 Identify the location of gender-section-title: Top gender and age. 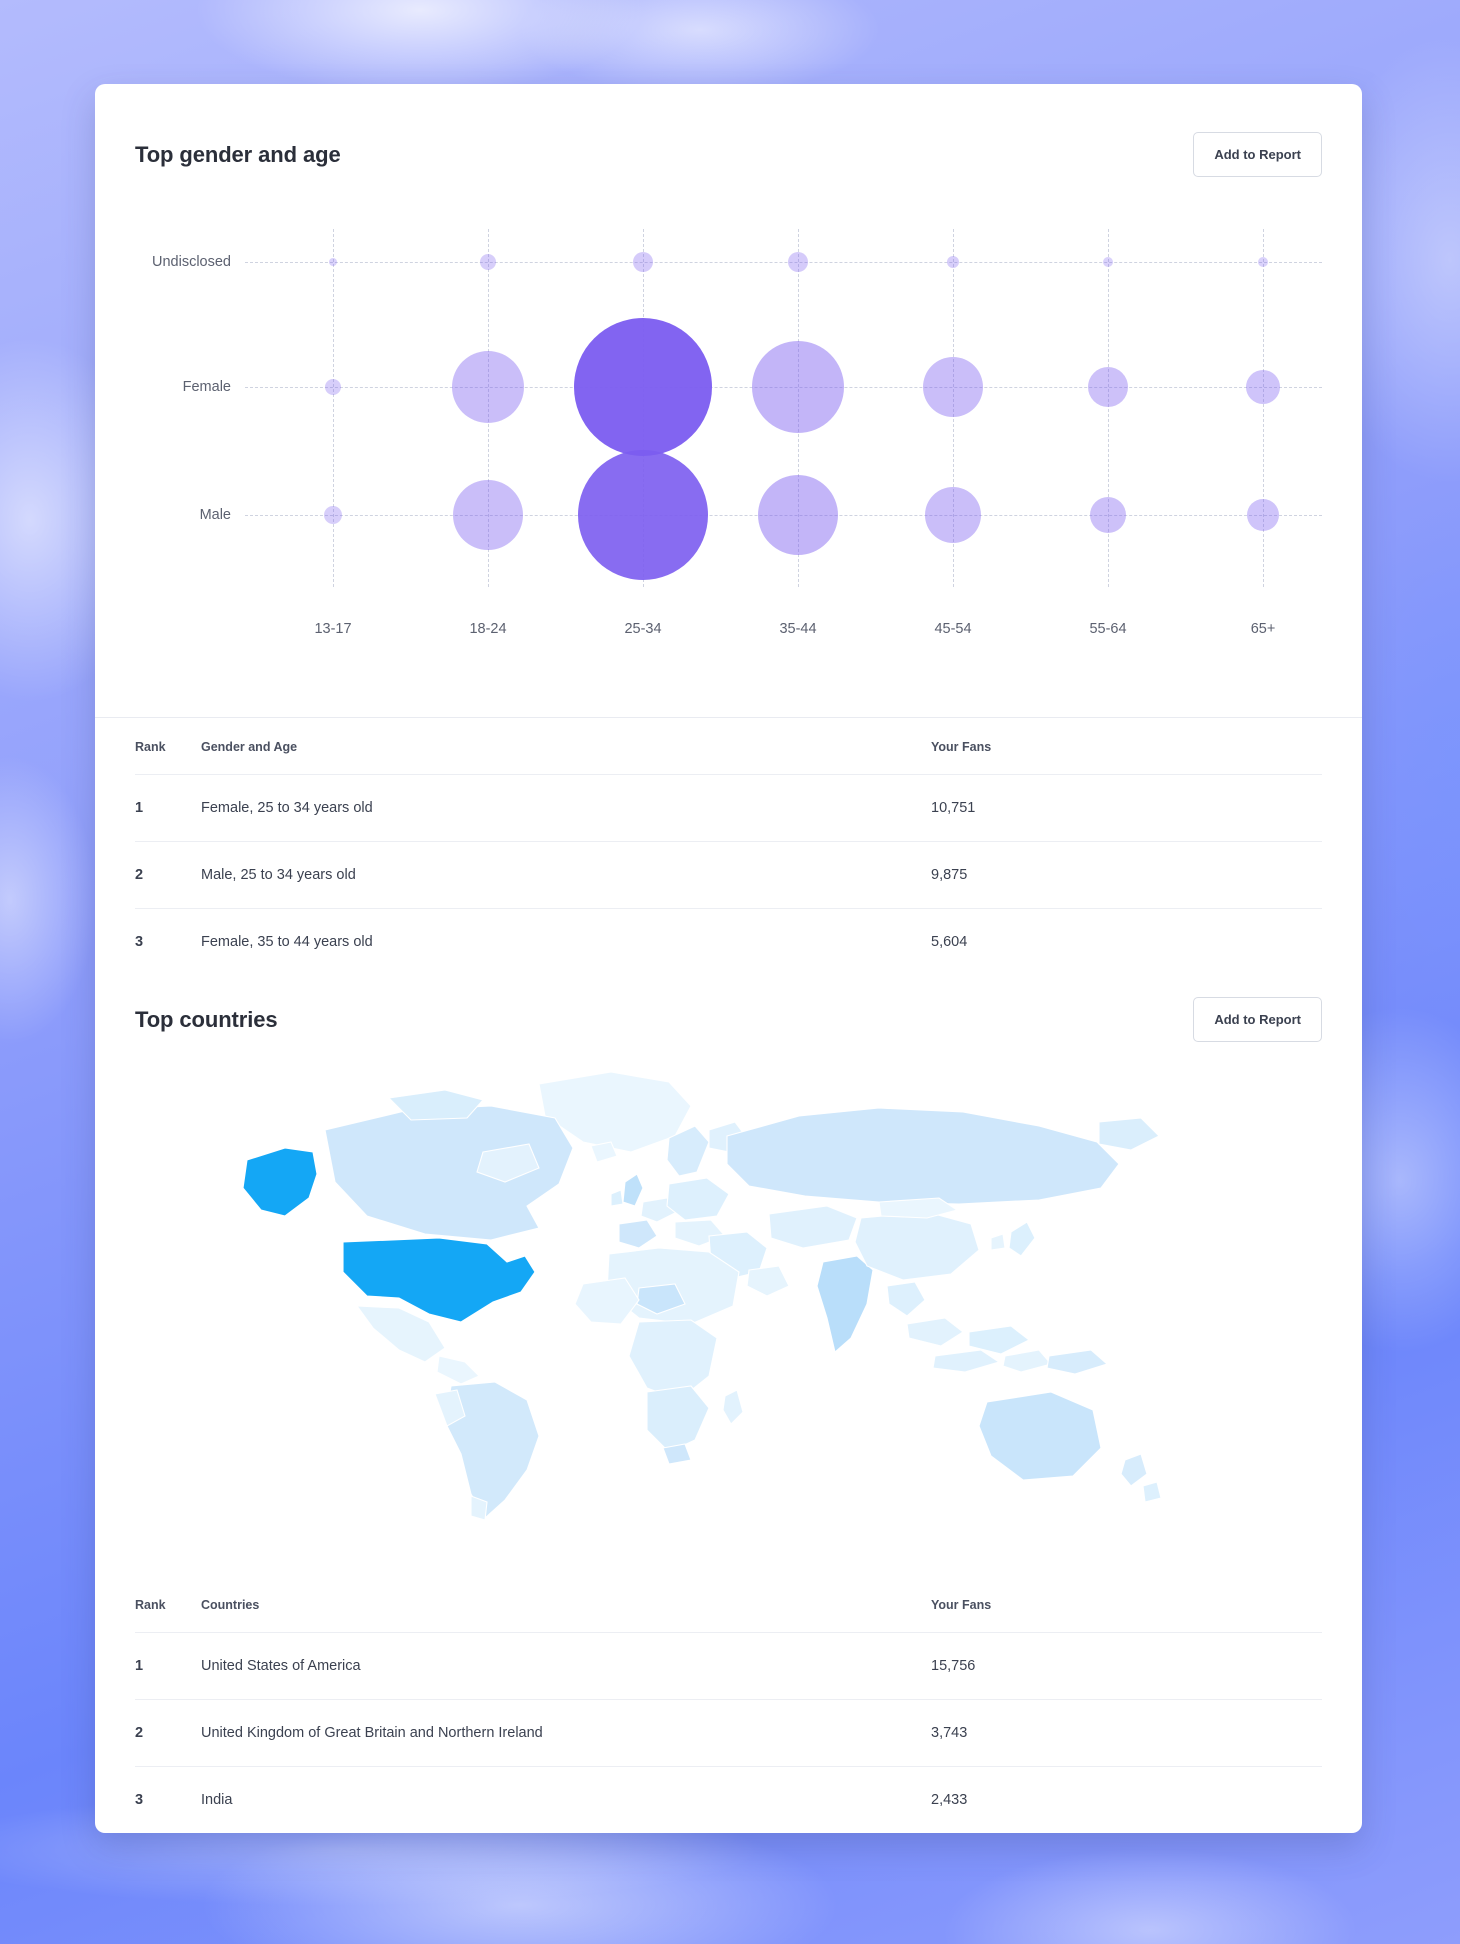
(238, 154).